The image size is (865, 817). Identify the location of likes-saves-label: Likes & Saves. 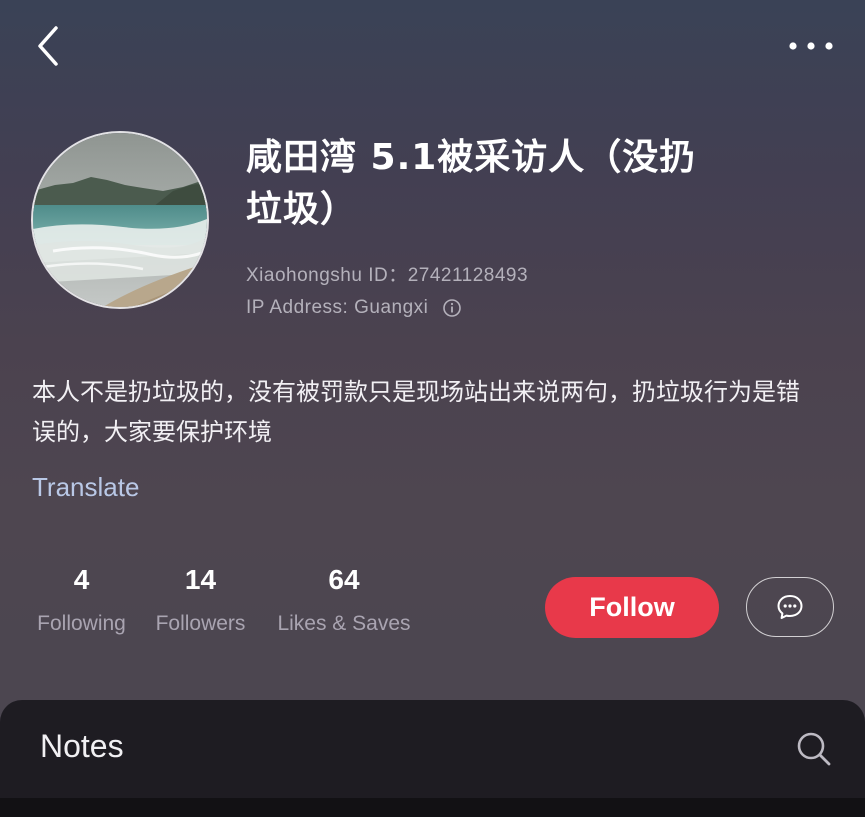
(344, 623).